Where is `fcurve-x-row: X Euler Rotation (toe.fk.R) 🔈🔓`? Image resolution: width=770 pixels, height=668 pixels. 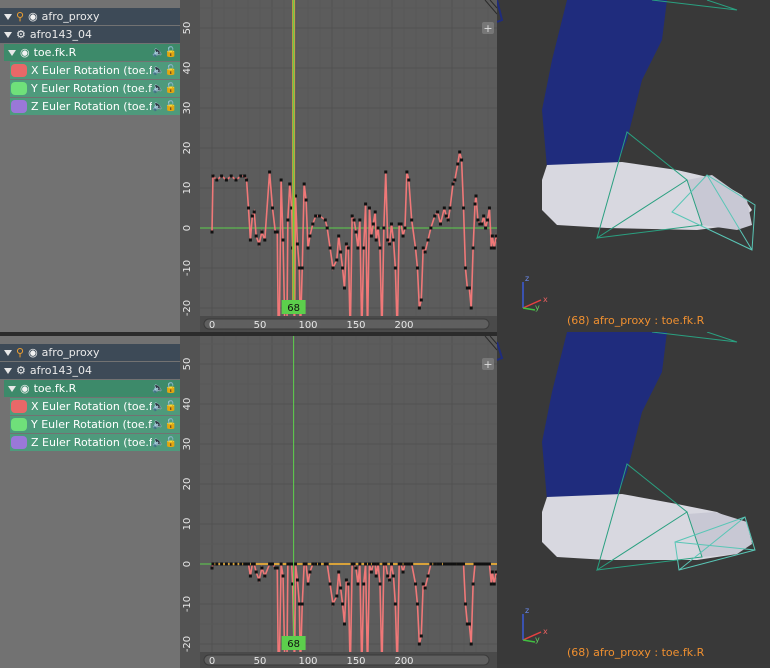
fcurve-x-row: X Euler Rotation (toe.fk.R) 🔈🔓 is located at coordinates (95, 406).